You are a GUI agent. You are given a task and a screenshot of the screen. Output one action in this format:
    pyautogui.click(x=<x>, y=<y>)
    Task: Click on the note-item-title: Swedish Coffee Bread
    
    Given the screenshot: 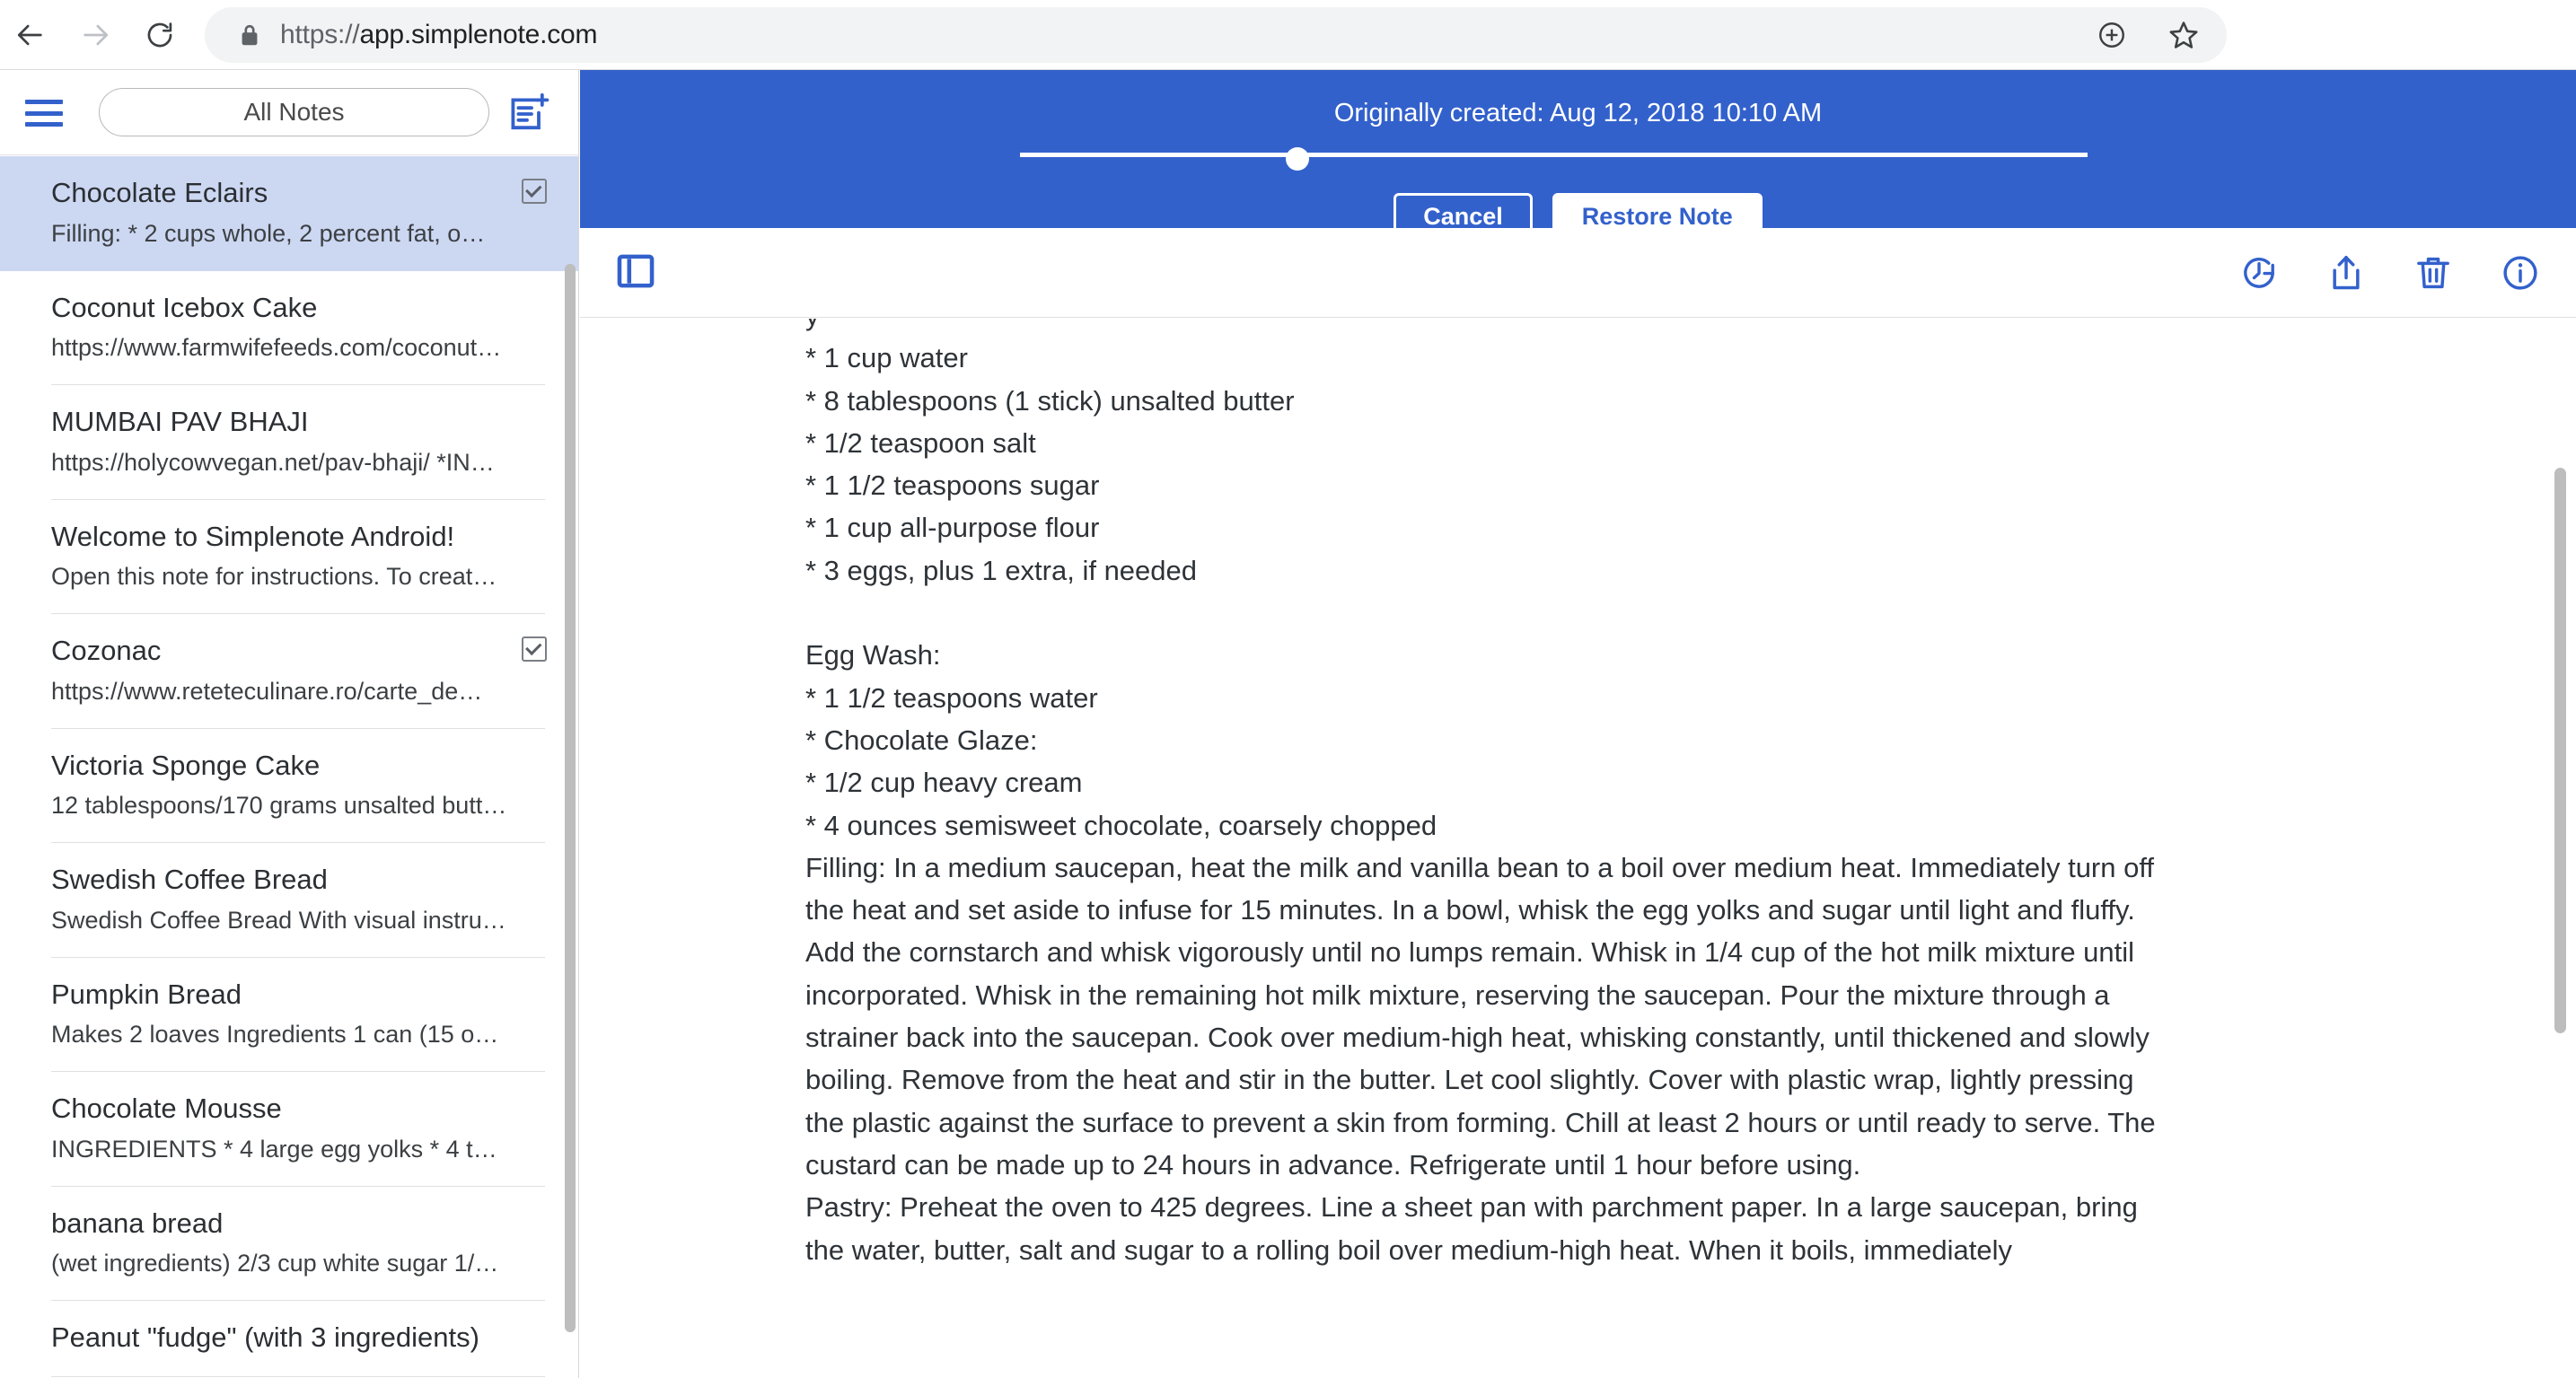 What is the action you would take?
    pyautogui.click(x=189, y=879)
    